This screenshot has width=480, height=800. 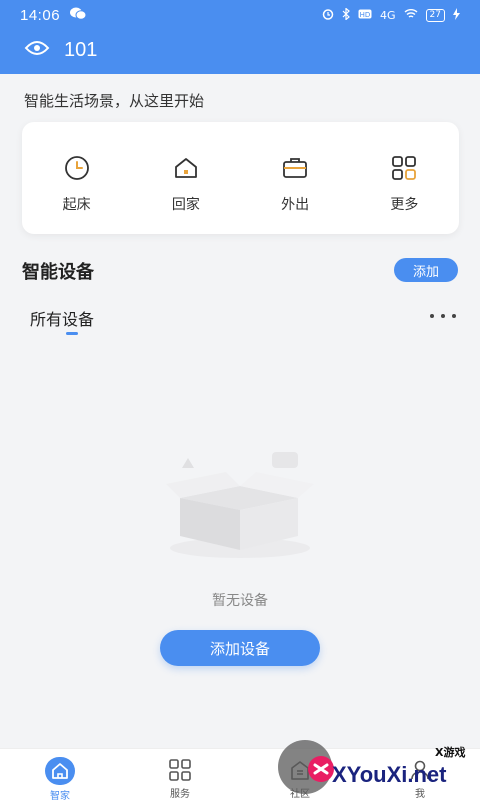 I want to click on nav-label: 智家, so click(x=60, y=795).